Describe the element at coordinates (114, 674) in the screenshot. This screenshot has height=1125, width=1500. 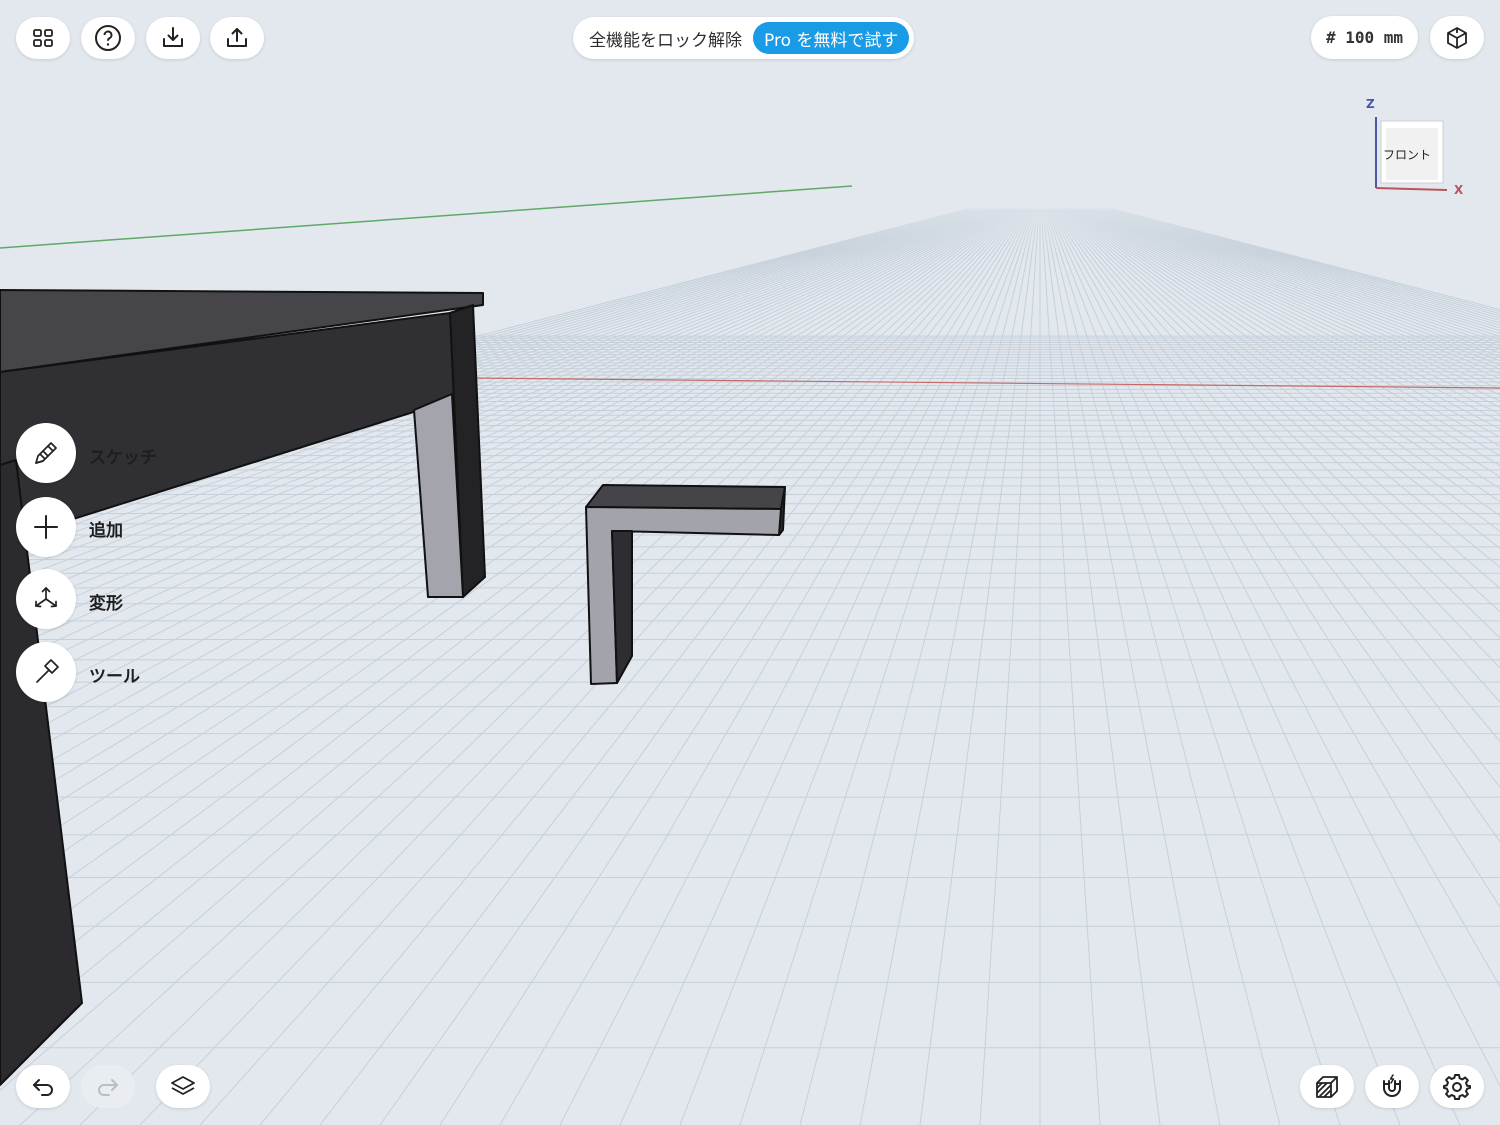
I see `tools-label: ツール` at that location.